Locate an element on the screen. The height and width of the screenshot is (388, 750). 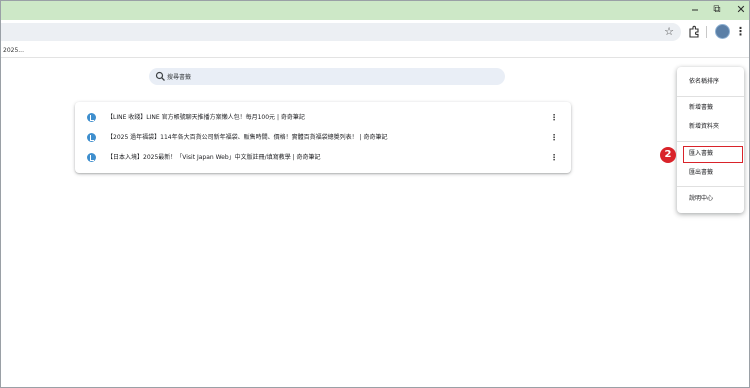
browser-toolbar: ☆ ⋮ is located at coordinates (375, 32).